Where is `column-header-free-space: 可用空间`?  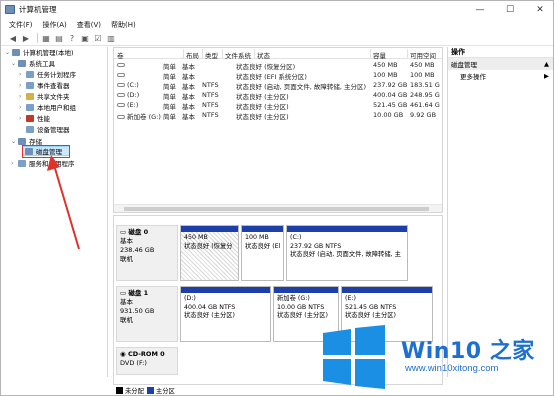
column-header-free-space: 可用空间 is located at coordinates (423, 55).